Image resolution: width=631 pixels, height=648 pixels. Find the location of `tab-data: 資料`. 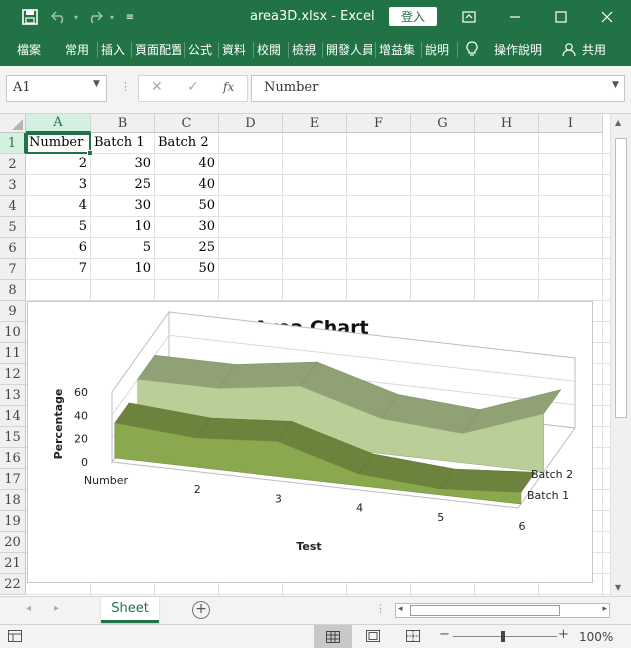

tab-data: 資料 is located at coordinates (235, 49).